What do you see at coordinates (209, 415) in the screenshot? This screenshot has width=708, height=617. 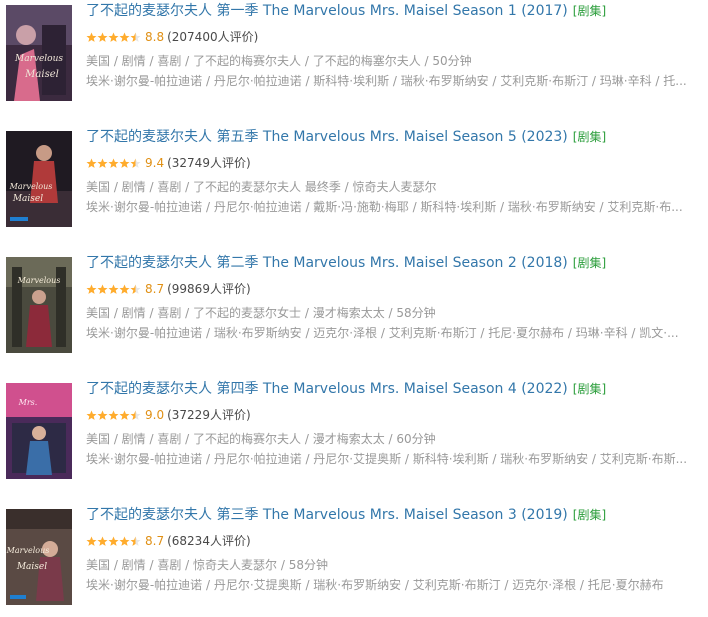 I see `rating-count: (37229人评价)` at bounding box center [209, 415].